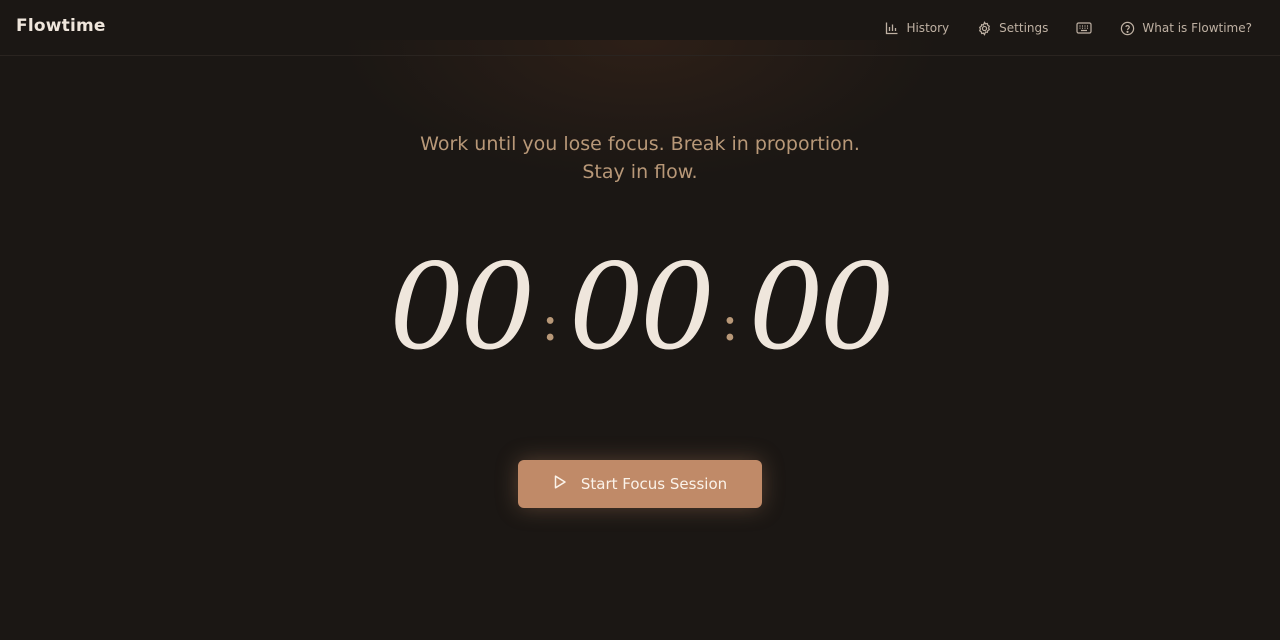  I want to click on nav-settings-label: Settings, so click(1024, 28).